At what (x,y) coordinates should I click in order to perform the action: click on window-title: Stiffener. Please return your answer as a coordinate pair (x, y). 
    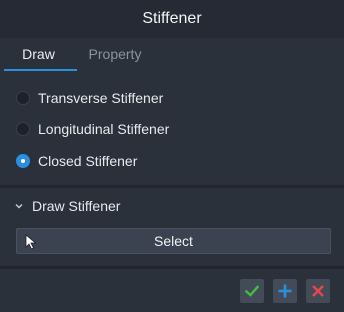
    Looking at the image, I should click on (172, 19).